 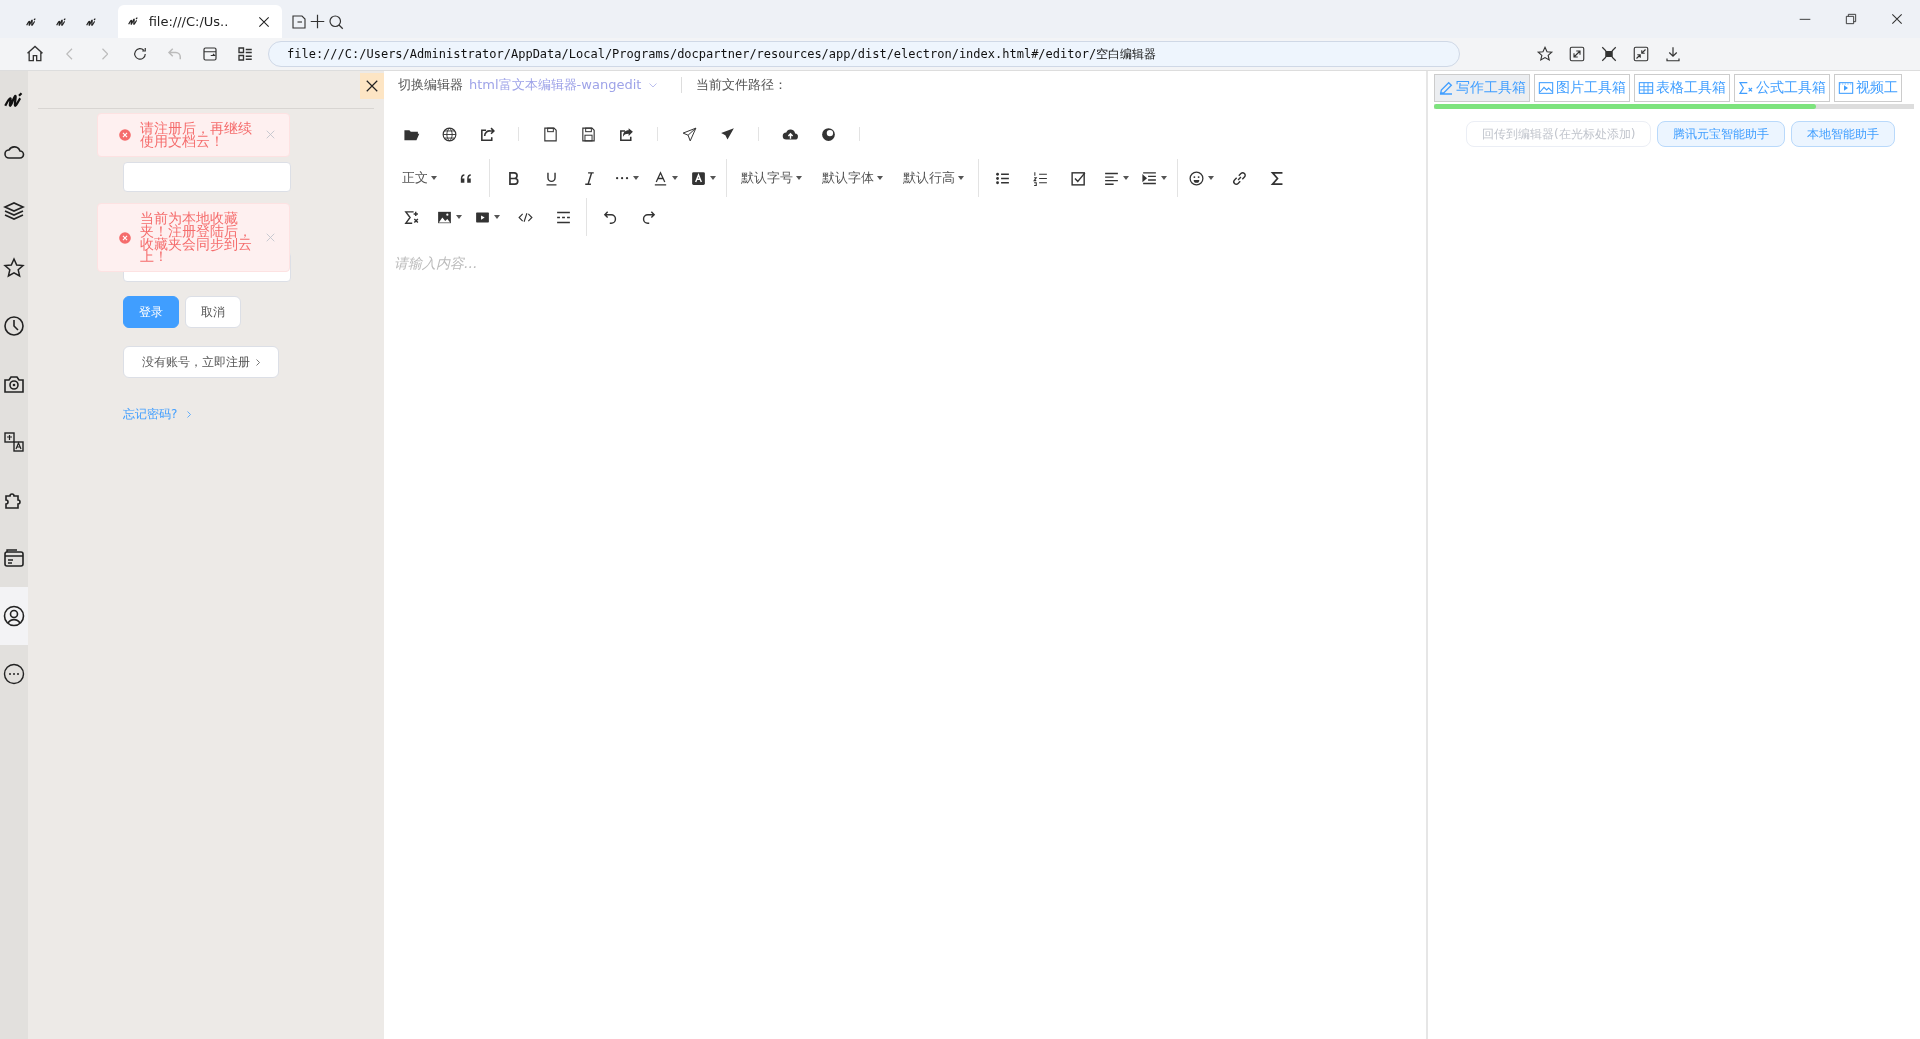 I want to click on new-tab-icon, so click(x=299, y=21).